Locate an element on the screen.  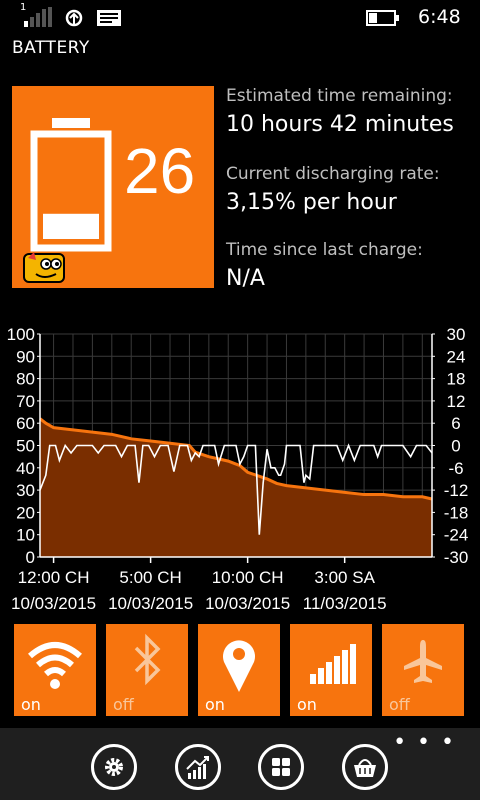
right-tick-label: 12 is located at coordinates (456, 401).